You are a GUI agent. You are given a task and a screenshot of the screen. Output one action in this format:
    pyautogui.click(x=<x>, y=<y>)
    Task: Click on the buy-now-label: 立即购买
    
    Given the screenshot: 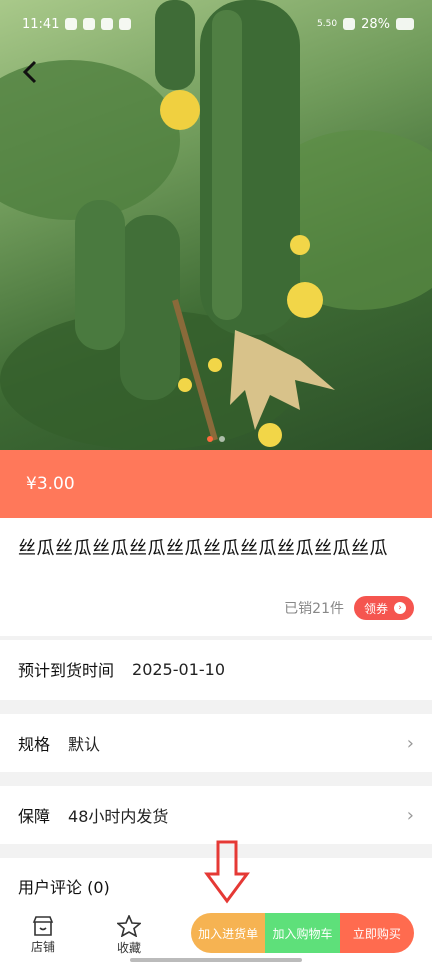 What is the action you would take?
    pyautogui.click(x=376, y=933)
    